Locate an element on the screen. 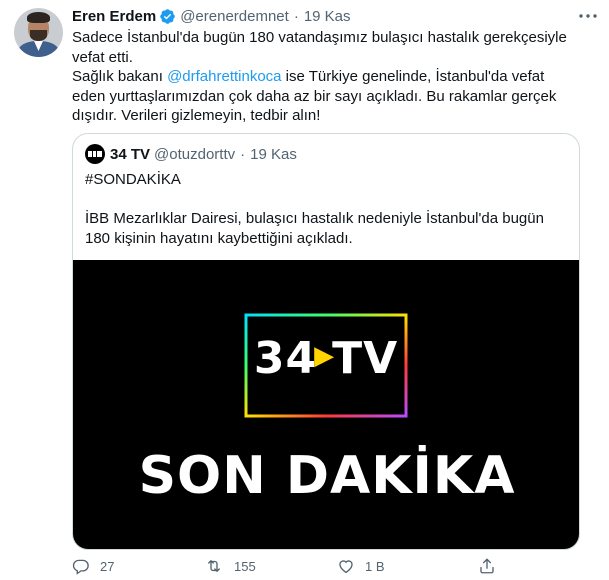 Image resolution: width=609 pixels, height=580 pixels. author-name: Eren Erdem is located at coordinates (114, 16).